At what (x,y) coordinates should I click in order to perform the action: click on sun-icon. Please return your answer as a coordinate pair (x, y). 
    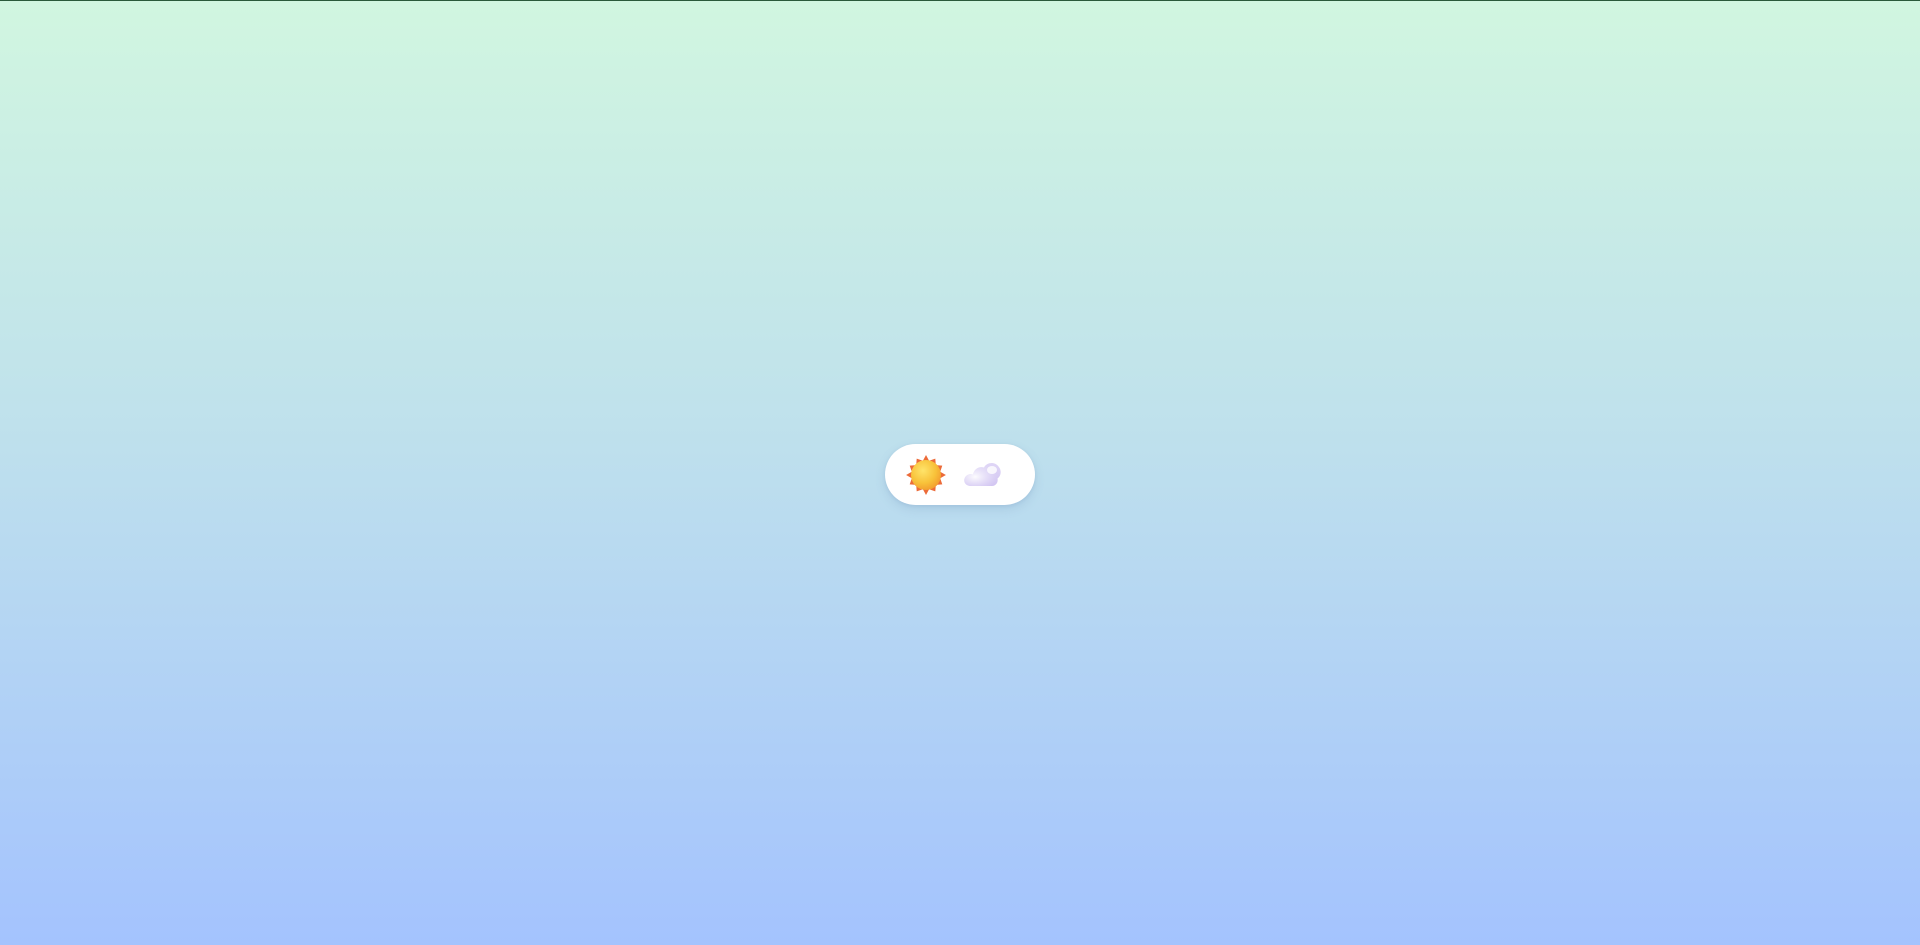
    Looking at the image, I should click on (926, 475).